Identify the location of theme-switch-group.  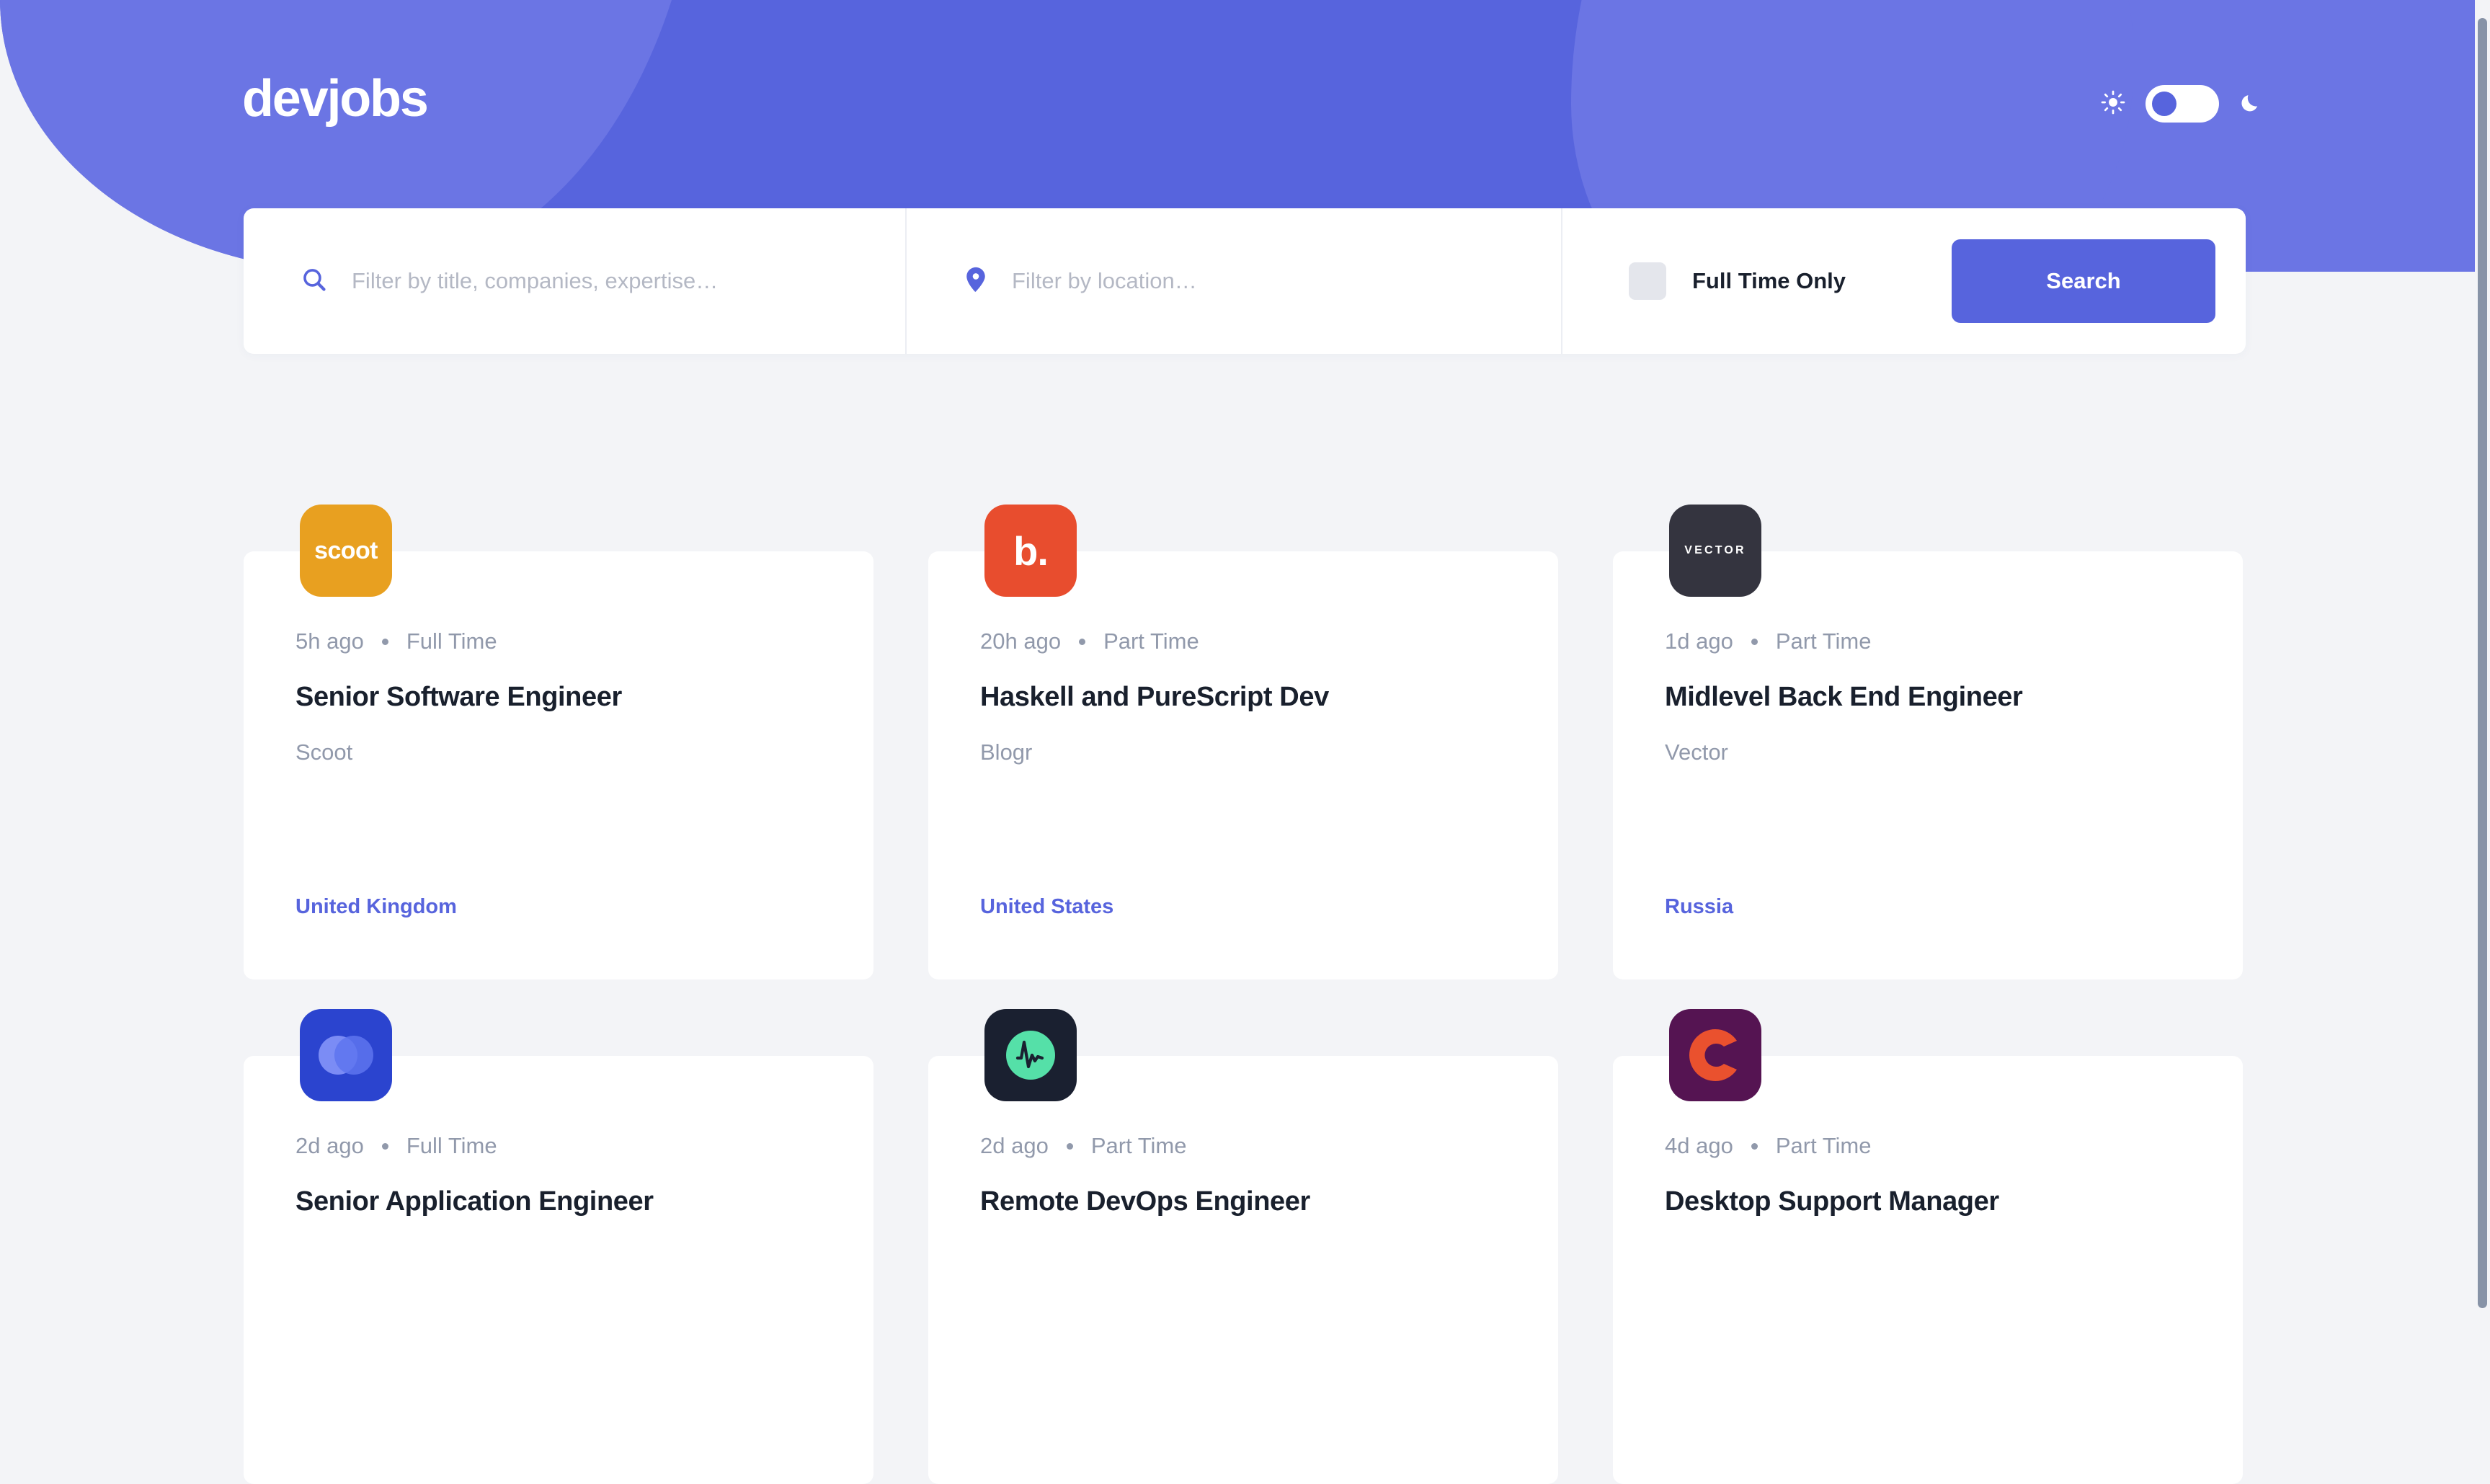
(2181, 104).